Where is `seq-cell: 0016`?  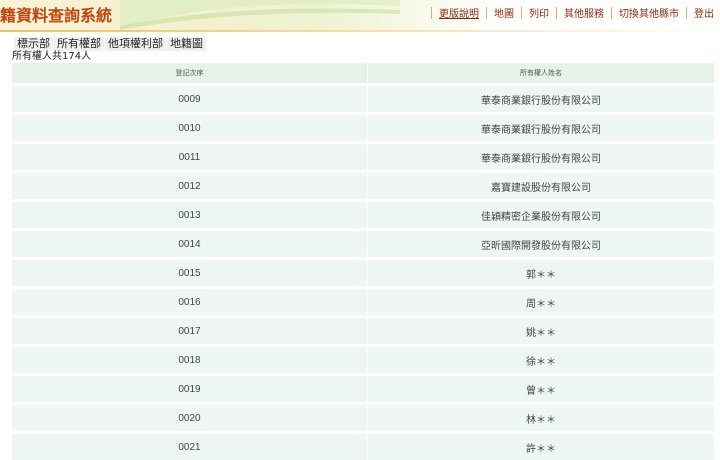 seq-cell: 0016 is located at coordinates (190, 302).